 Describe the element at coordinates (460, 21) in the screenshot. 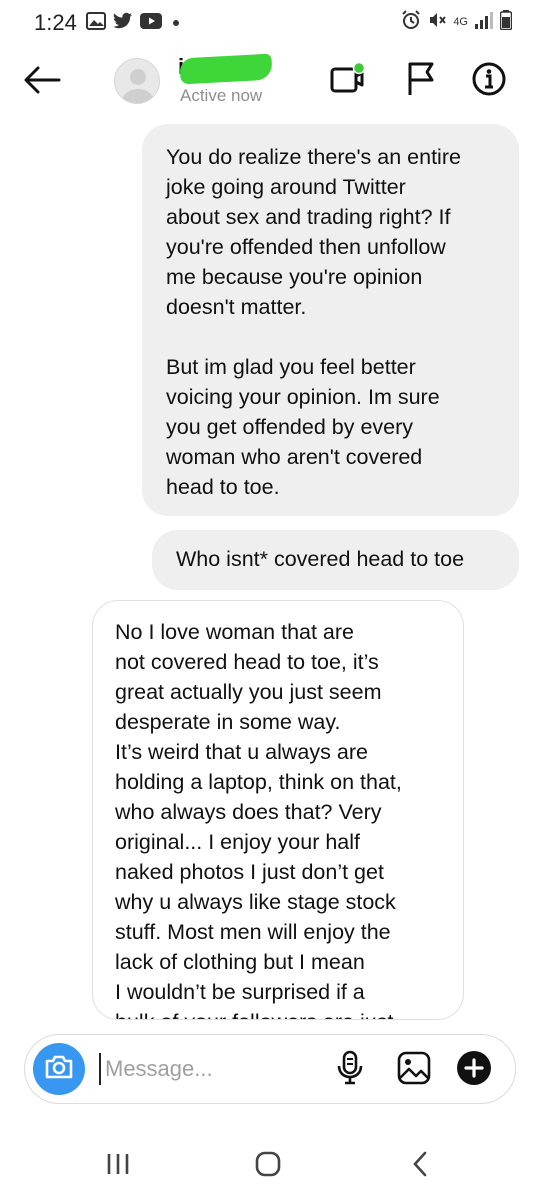

I see `network-type-icon: 4G` at that location.